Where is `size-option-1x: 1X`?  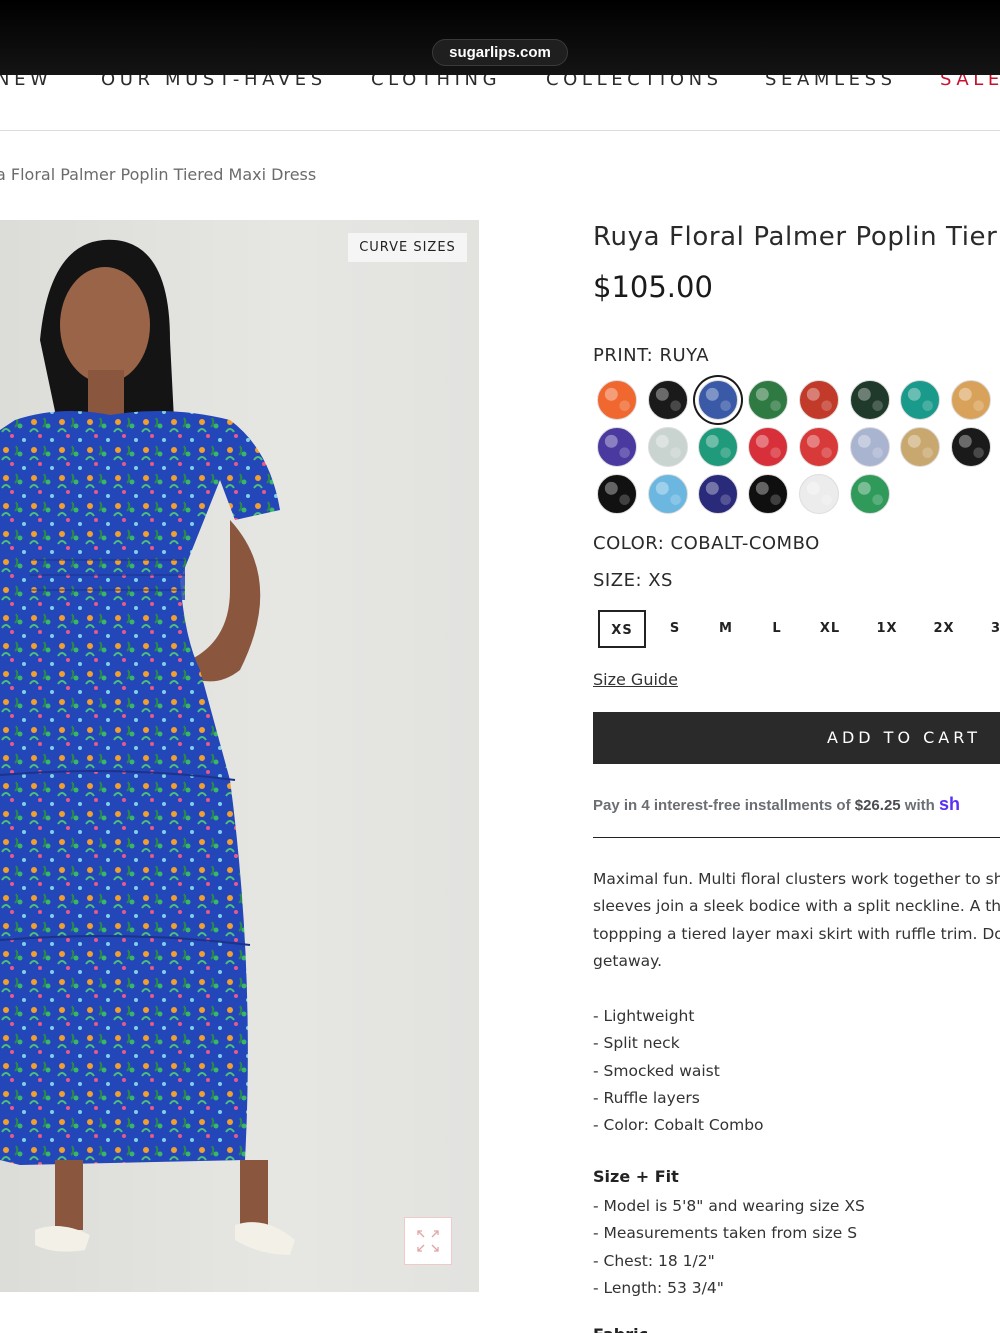 size-option-1x: 1X is located at coordinates (887, 629).